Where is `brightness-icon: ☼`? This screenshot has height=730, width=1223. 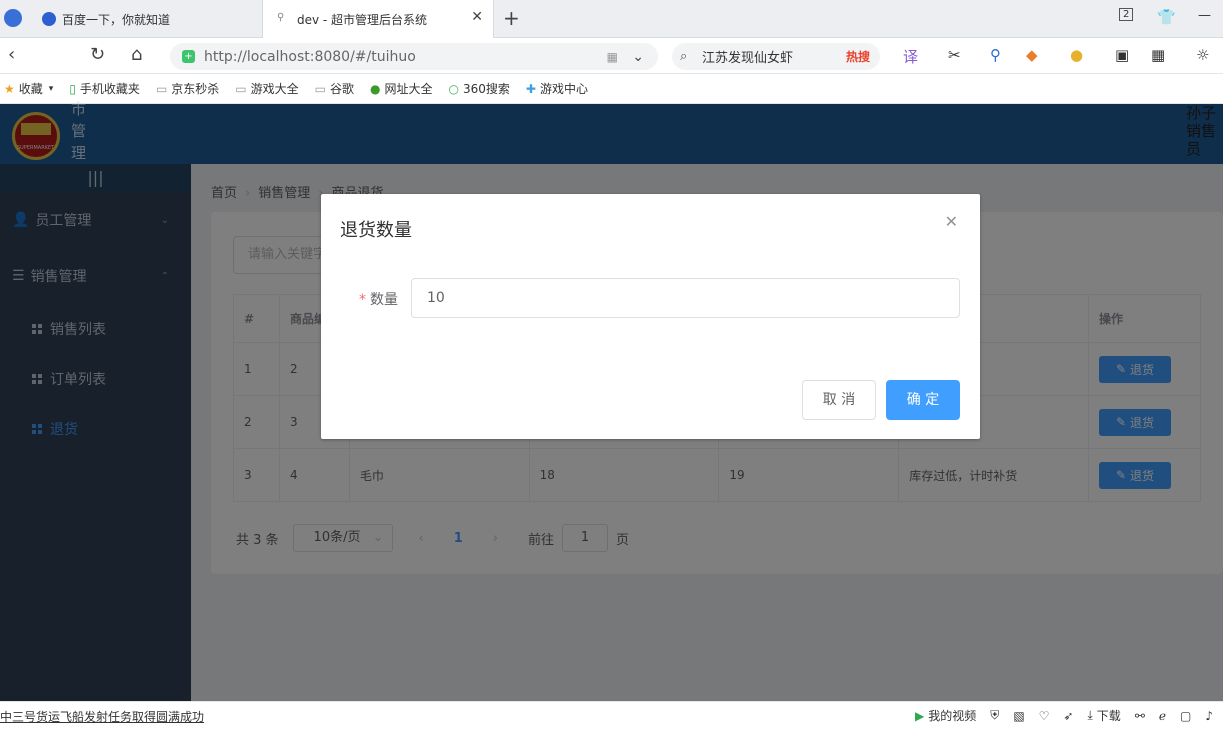
brightness-icon: ☼ is located at coordinates (1202, 55).